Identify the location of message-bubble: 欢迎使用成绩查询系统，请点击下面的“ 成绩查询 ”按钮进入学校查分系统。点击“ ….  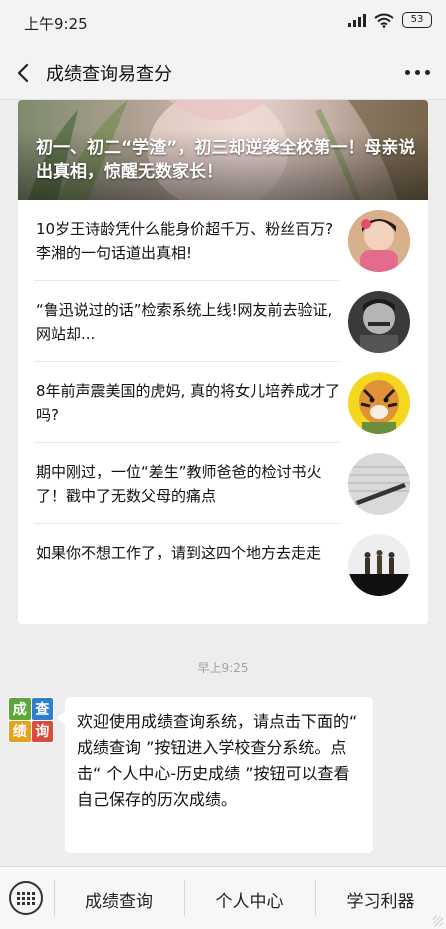
(215, 775).